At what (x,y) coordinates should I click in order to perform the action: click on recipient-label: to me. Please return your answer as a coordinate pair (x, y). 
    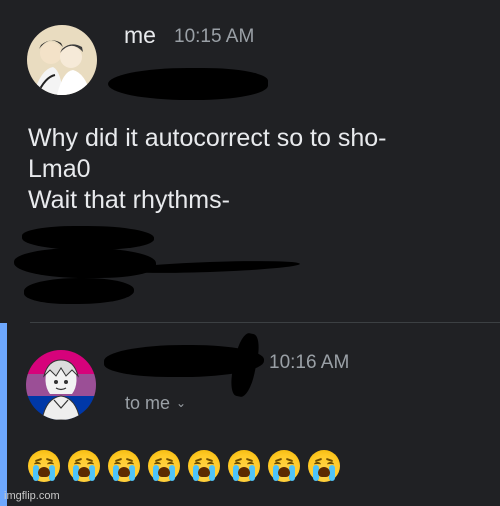
    Looking at the image, I should click on (148, 403).